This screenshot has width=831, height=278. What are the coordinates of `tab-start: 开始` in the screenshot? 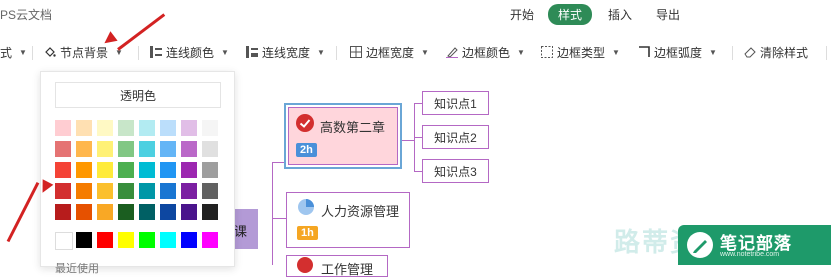 It's located at (522, 14).